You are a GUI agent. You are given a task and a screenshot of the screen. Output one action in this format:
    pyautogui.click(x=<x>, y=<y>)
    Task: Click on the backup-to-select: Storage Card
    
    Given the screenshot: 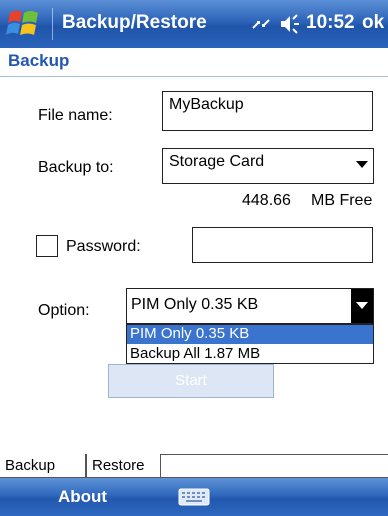 What is the action you would take?
    pyautogui.click(x=268, y=166)
    